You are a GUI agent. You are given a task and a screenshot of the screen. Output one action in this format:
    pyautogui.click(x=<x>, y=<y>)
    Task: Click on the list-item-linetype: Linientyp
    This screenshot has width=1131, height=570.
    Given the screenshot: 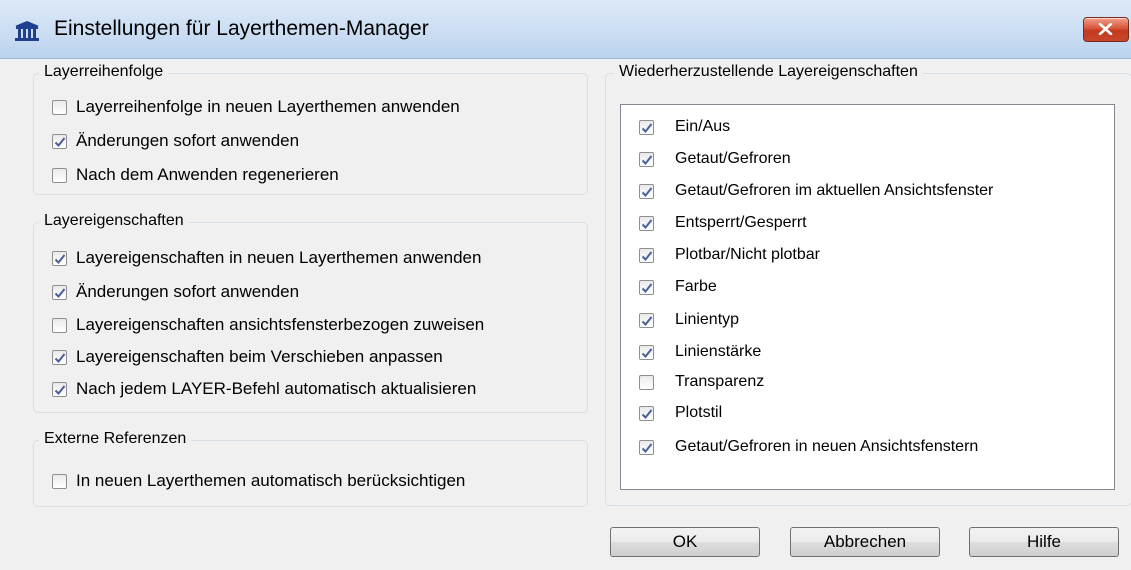 What is the action you would take?
    pyautogui.click(x=680, y=320)
    